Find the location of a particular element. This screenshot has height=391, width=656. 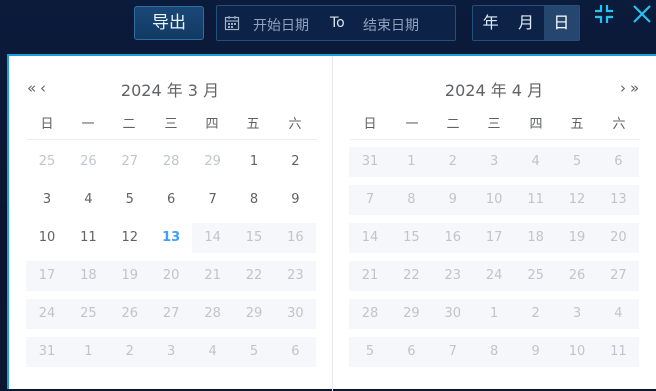

date-cell: 13 is located at coordinates (618, 200).